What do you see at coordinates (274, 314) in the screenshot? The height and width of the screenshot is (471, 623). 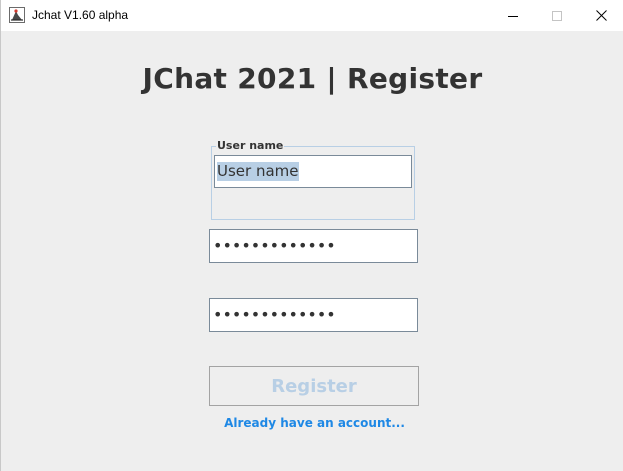 I see `confirm-password-value: •••••••••••••` at bounding box center [274, 314].